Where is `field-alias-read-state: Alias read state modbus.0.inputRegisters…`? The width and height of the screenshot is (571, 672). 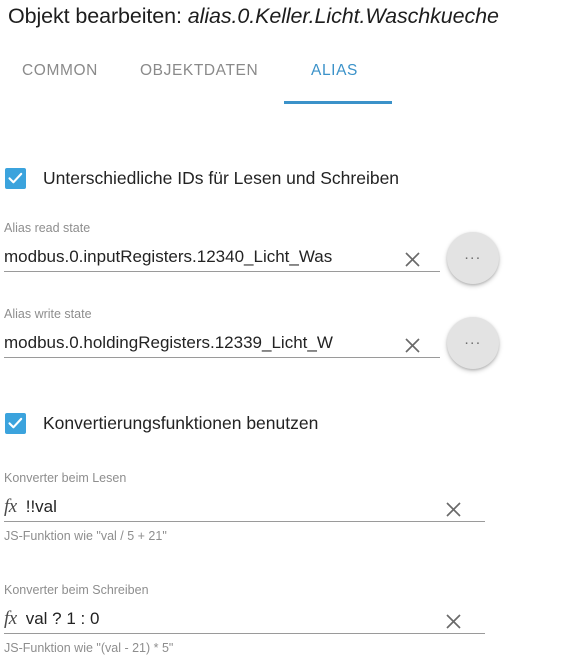 field-alias-read-state: Alias read state modbus.0.inputRegisters… is located at coordinates (222, 246).